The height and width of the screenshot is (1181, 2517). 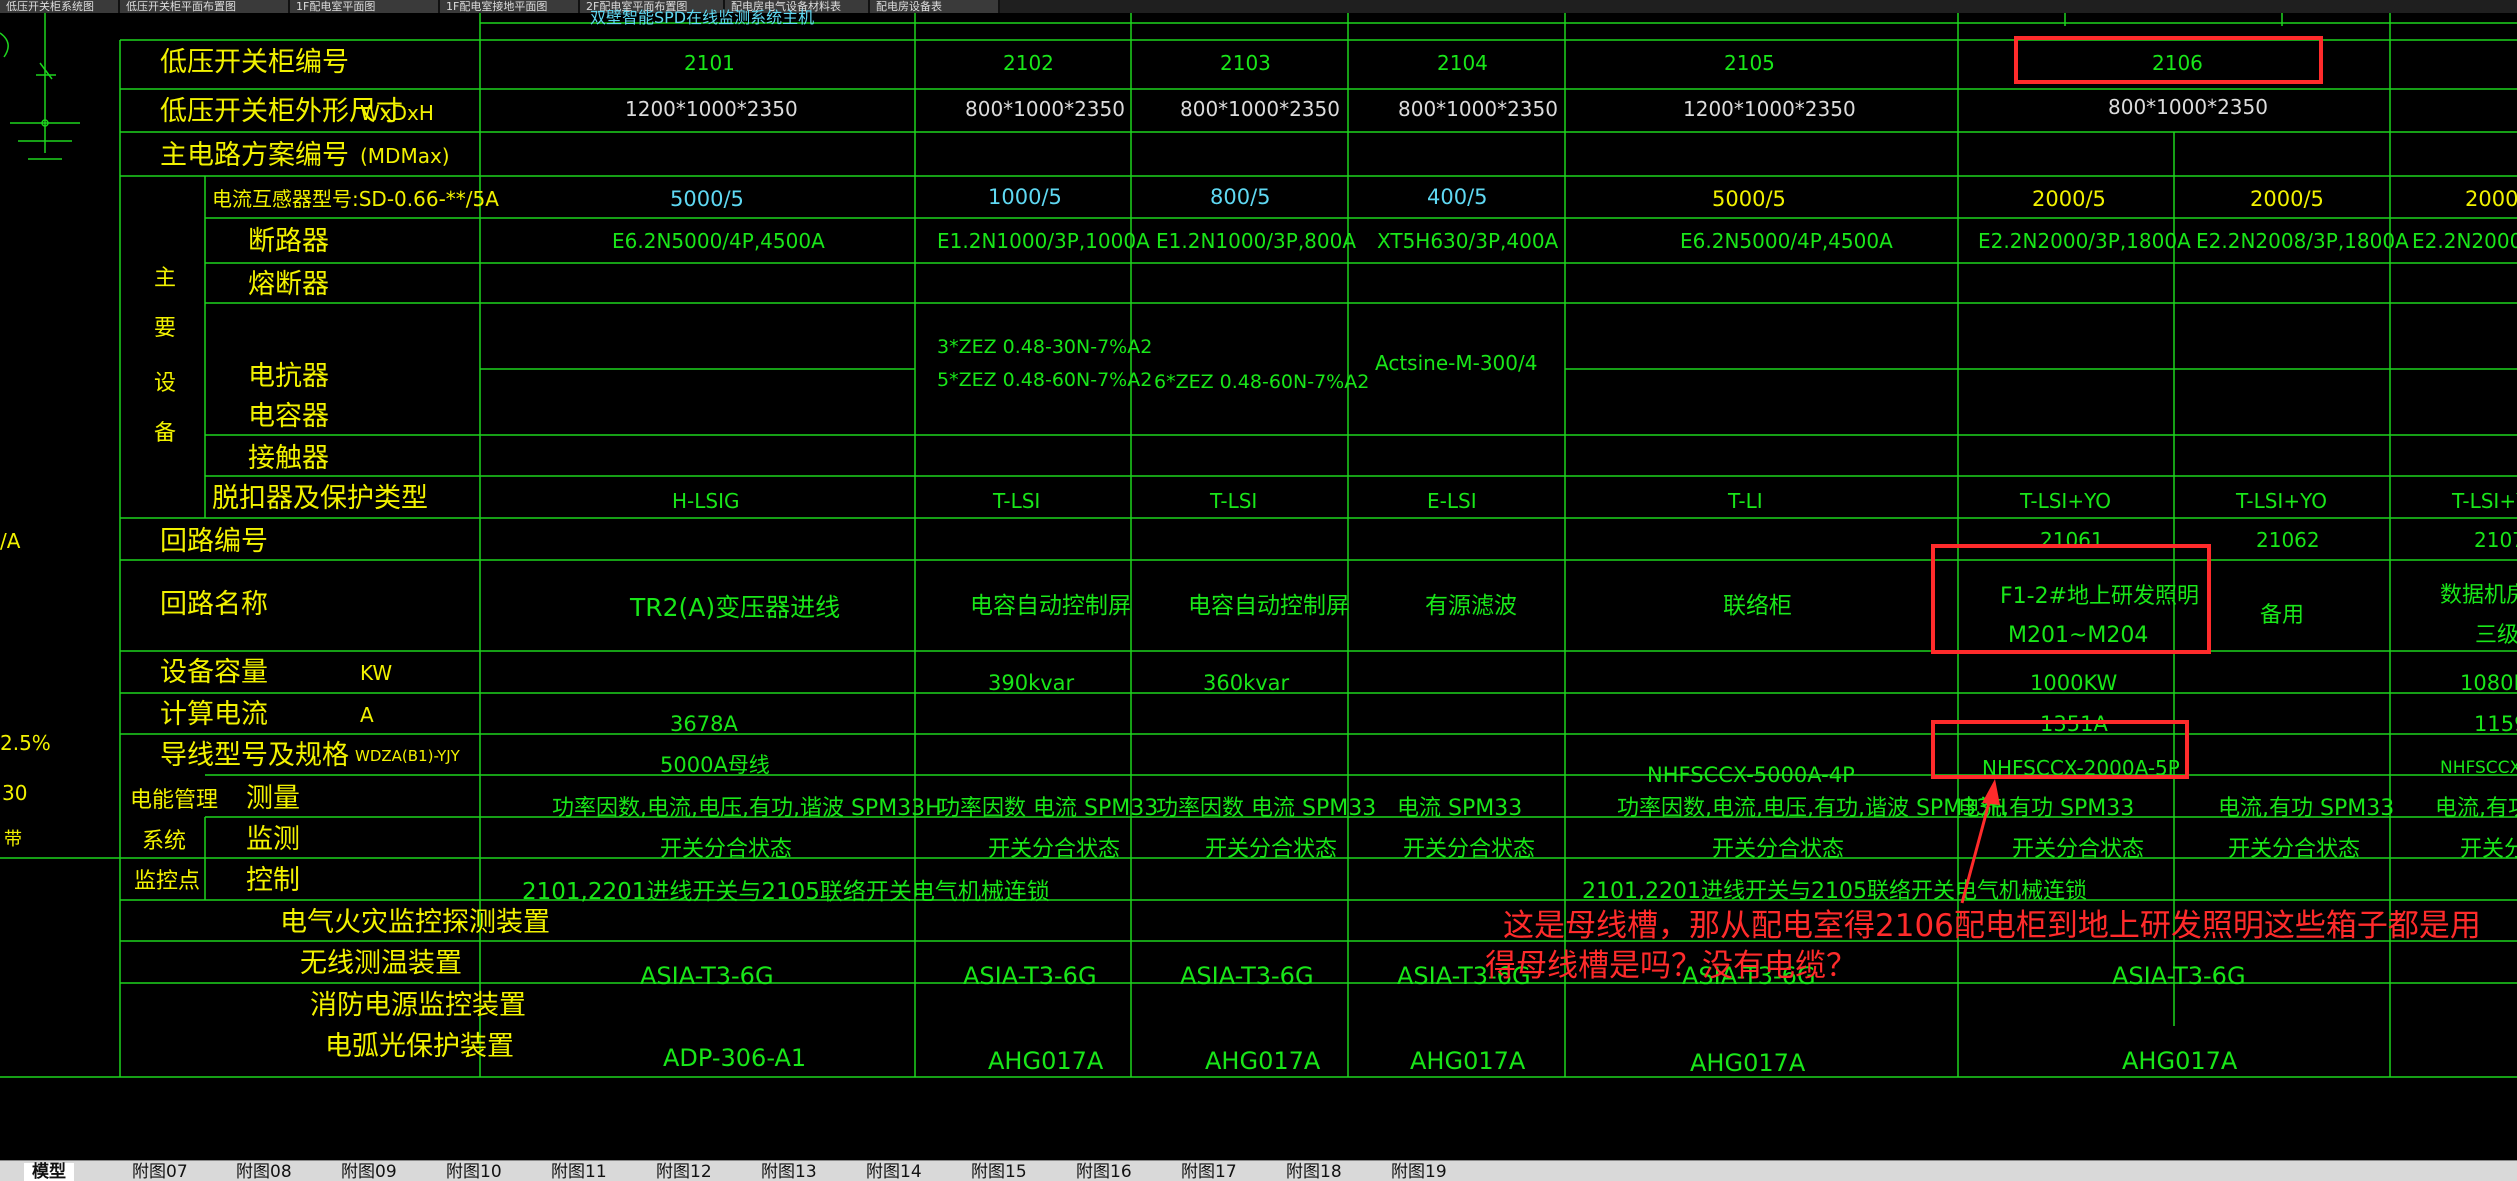 What do you see at coordinates (165, 433) in the screenshot?
I see `label-main-equipment-4: 备` at bounding box center [165, 433].